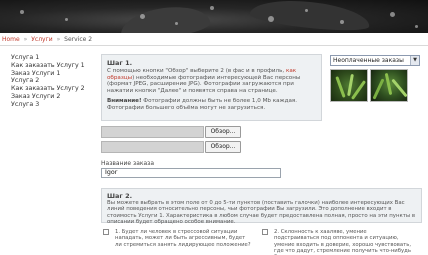 The width and height of the screenshot is (428, 255). I want to click on header-banner, so click(214, 16).